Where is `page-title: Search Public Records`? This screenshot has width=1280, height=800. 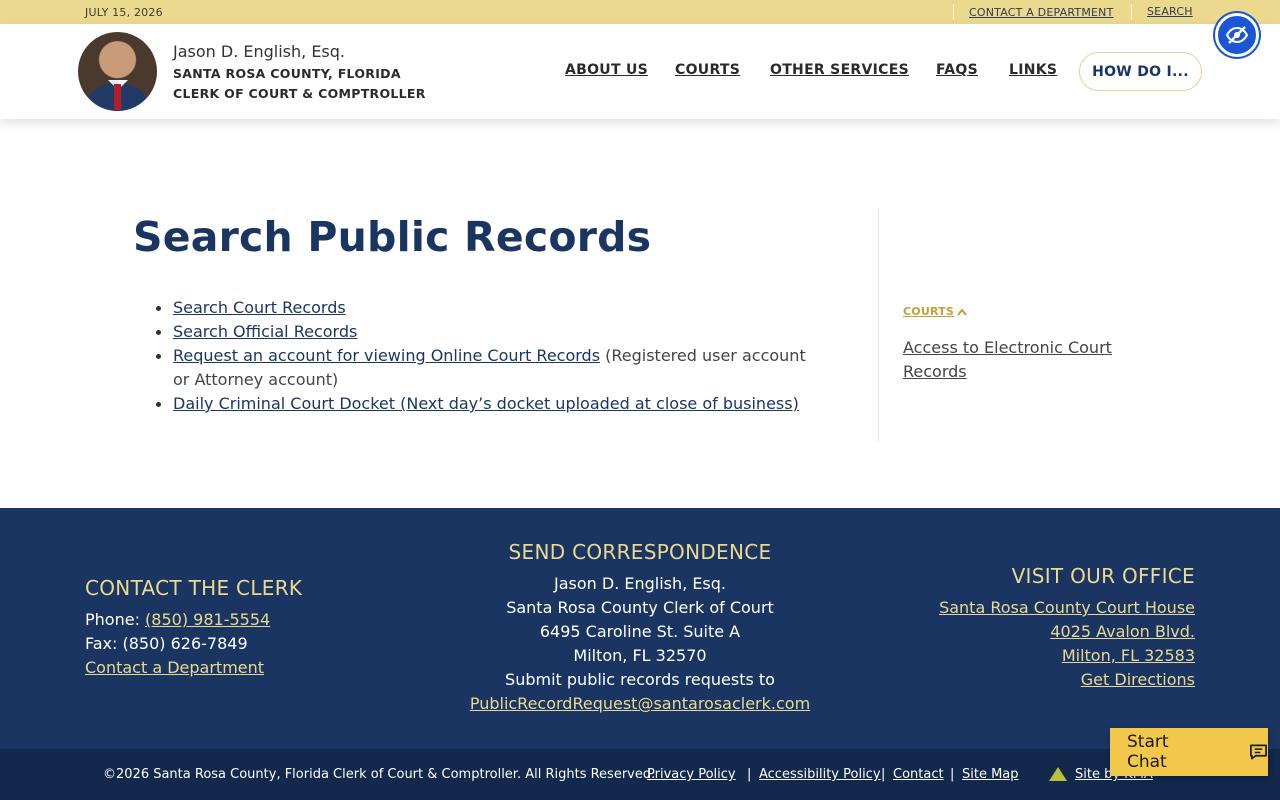
page-title: Search Public Records is located at coordinates (392, 237).